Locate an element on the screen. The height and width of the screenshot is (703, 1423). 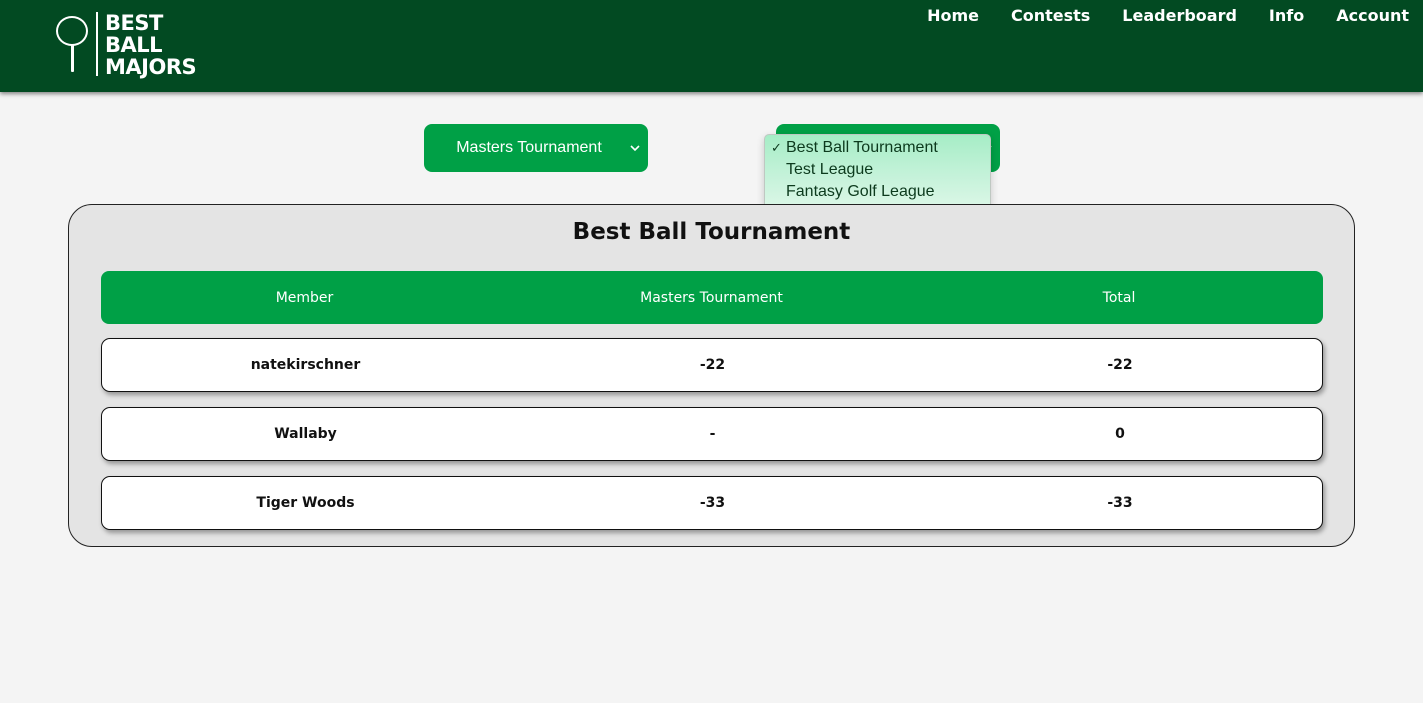
brand-logo: BEST BALL MAJORS is located at coordinates (126, 45).